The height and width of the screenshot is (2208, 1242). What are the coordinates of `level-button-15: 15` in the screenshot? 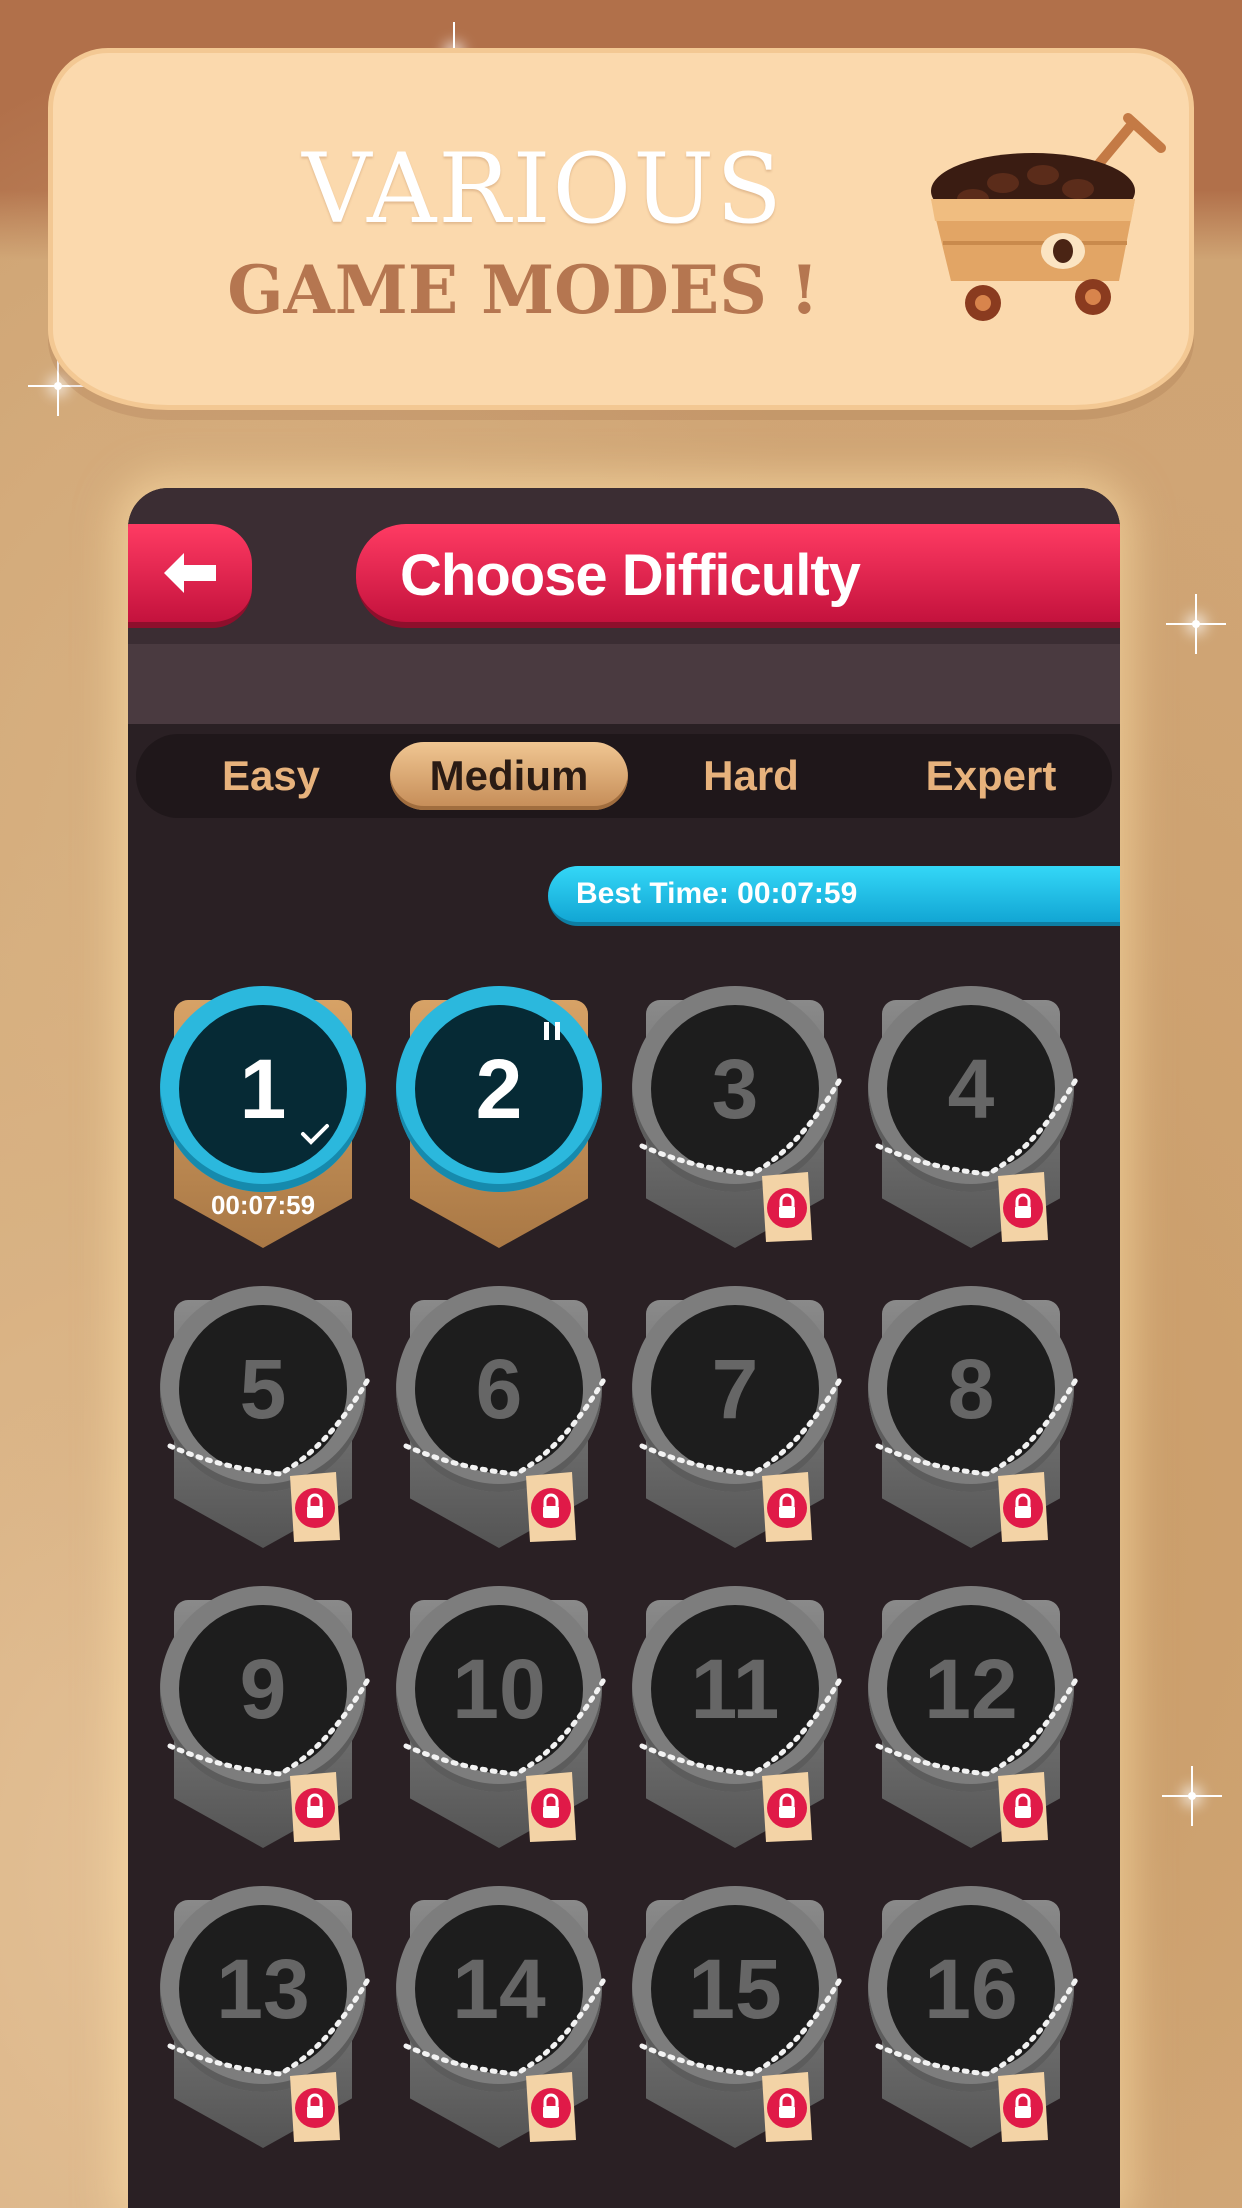 It's located at (738, 2021).